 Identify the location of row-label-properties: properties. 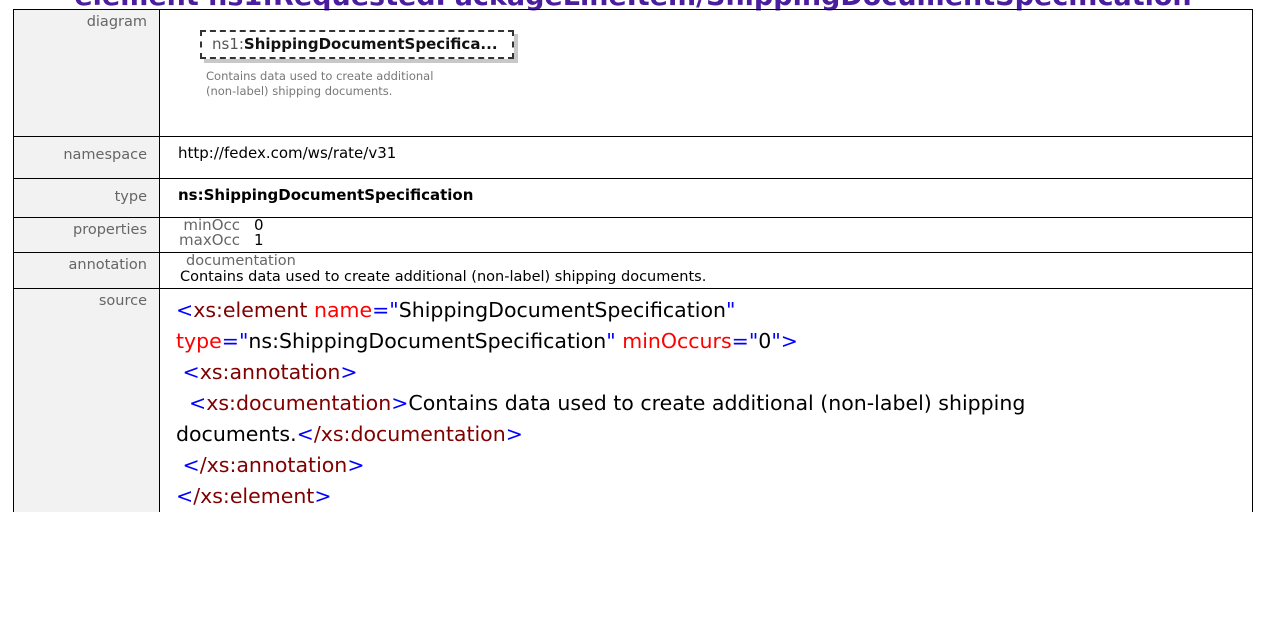
(86, 235).